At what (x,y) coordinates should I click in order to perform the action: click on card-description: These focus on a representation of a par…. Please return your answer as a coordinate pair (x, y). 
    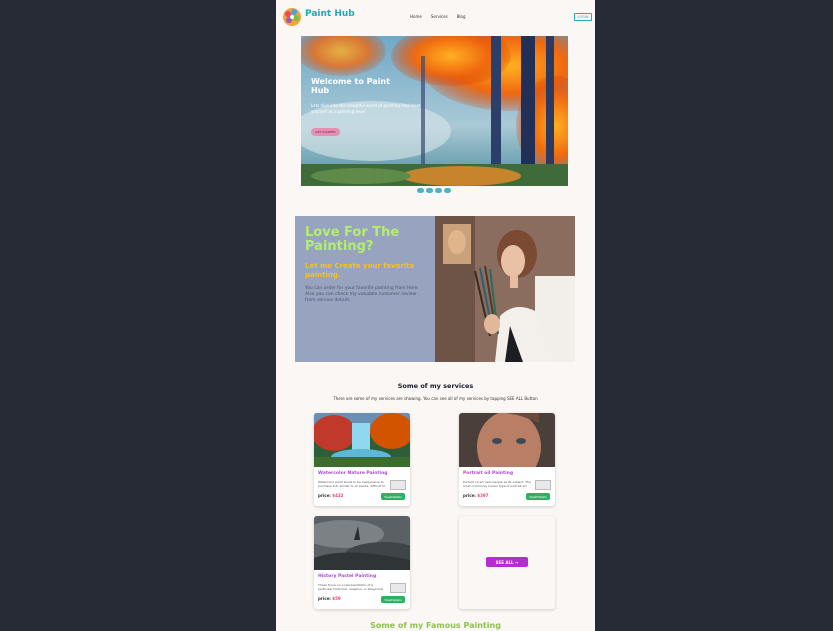
    Looking at the image, I should click on (351, 587).